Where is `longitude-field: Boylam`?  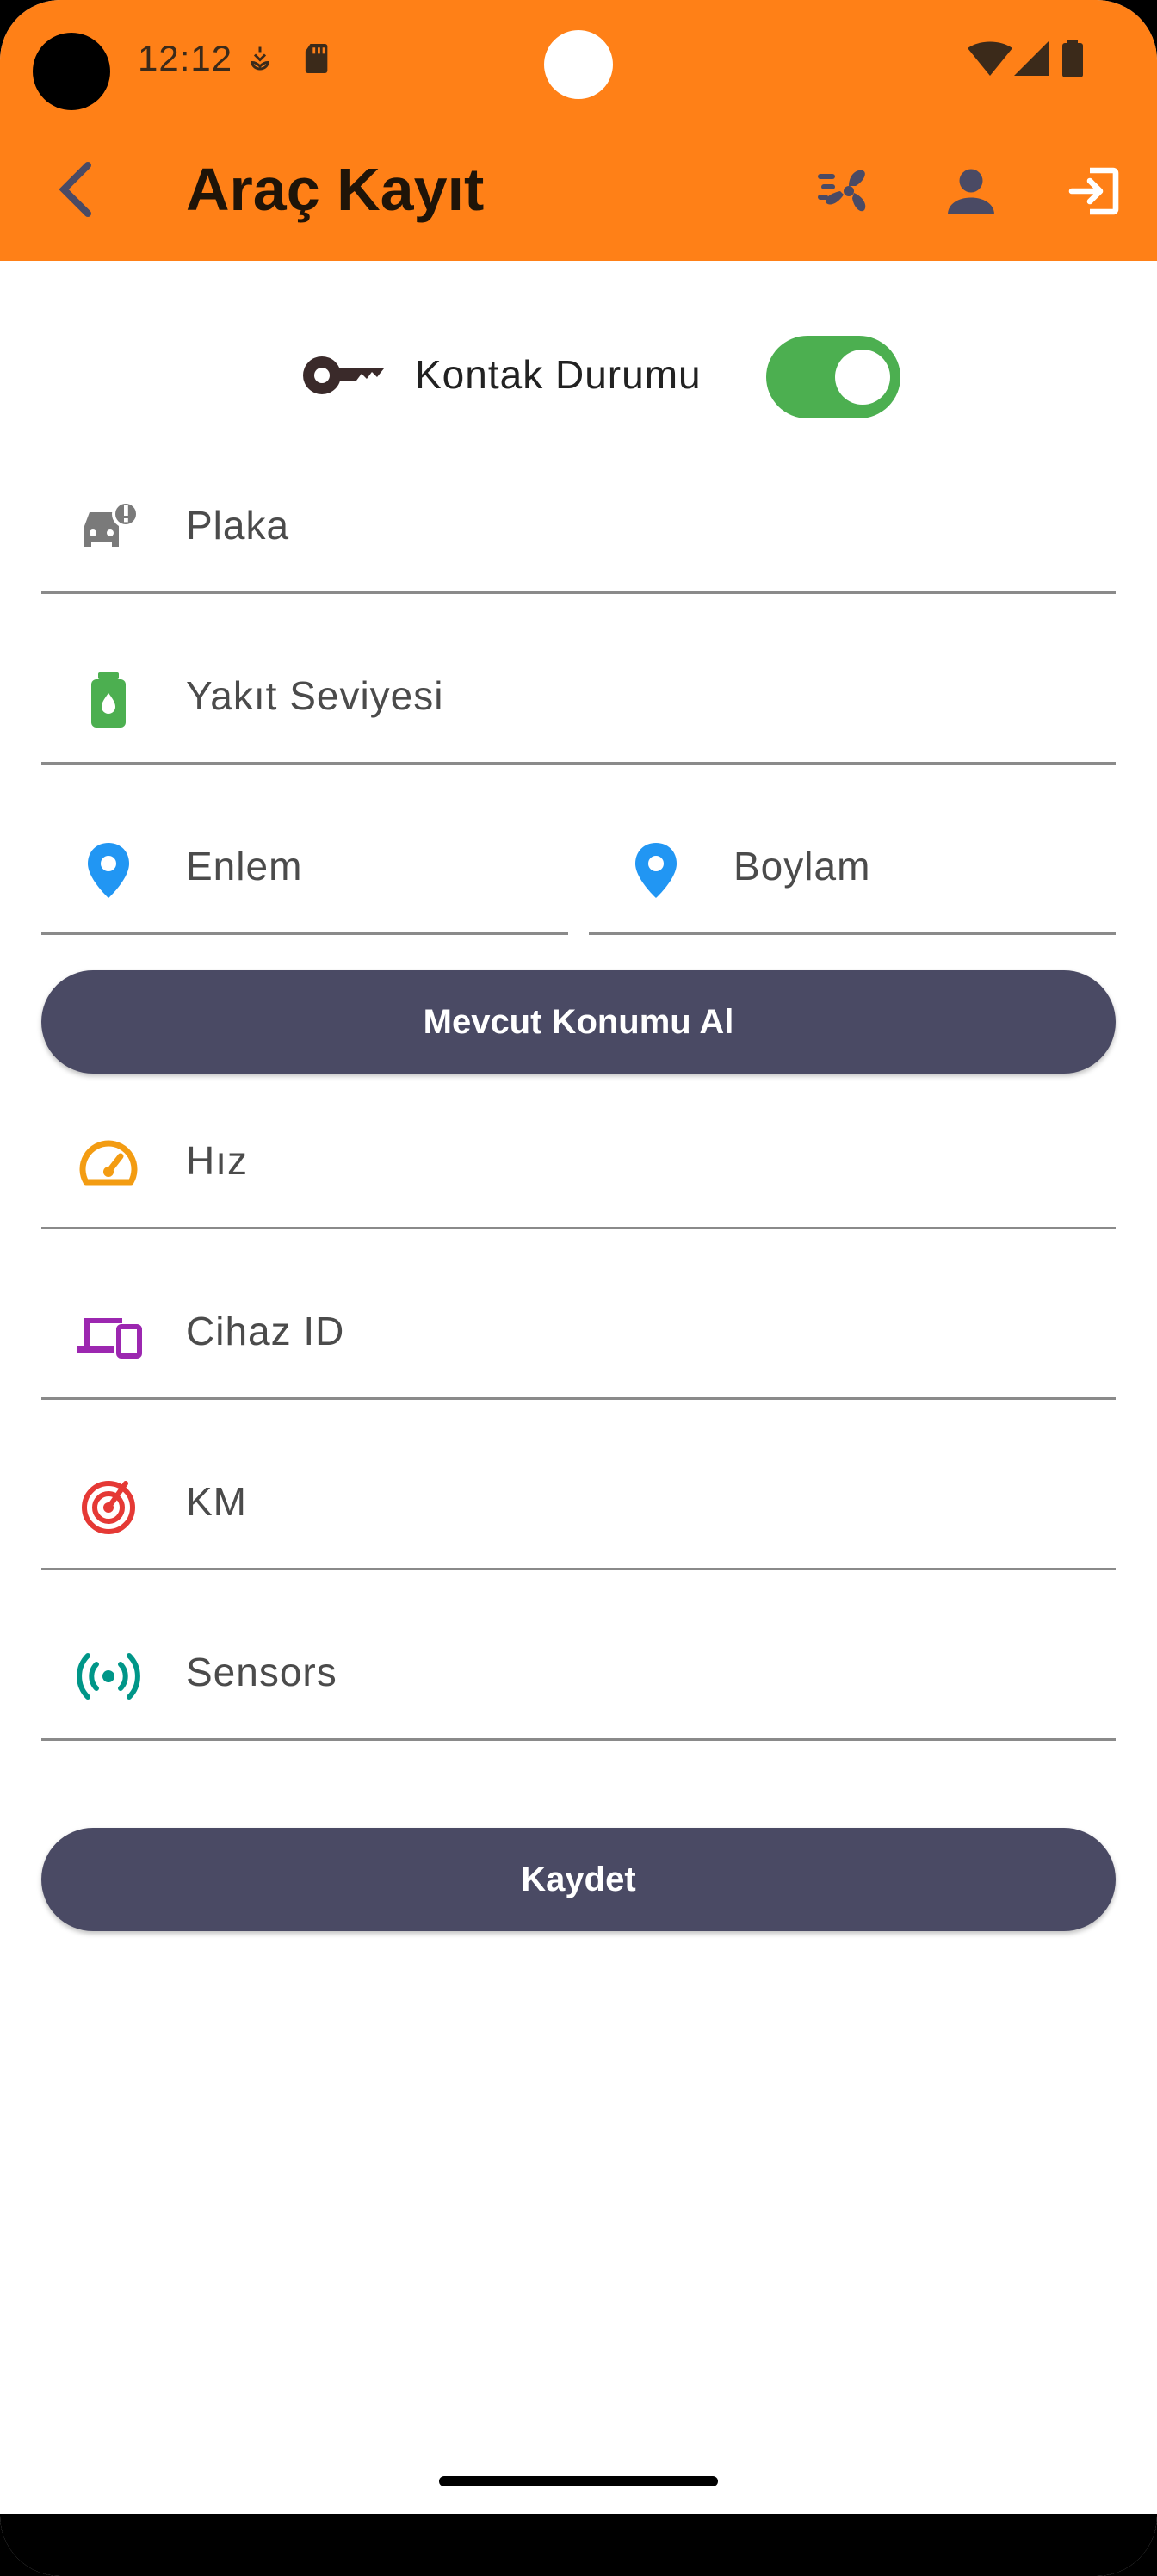
longitude-field: Boylam is located at coordinates (852, 869).